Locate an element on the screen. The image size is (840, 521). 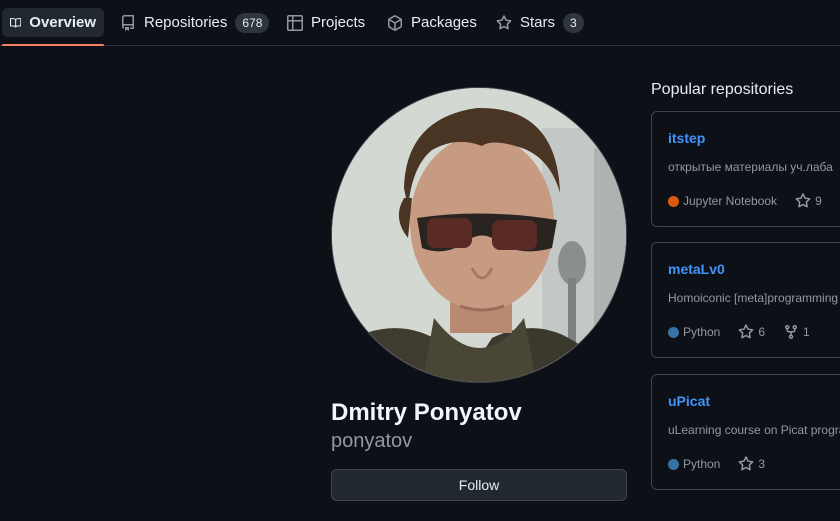
repo-icon is located at coordinates (128, 22).